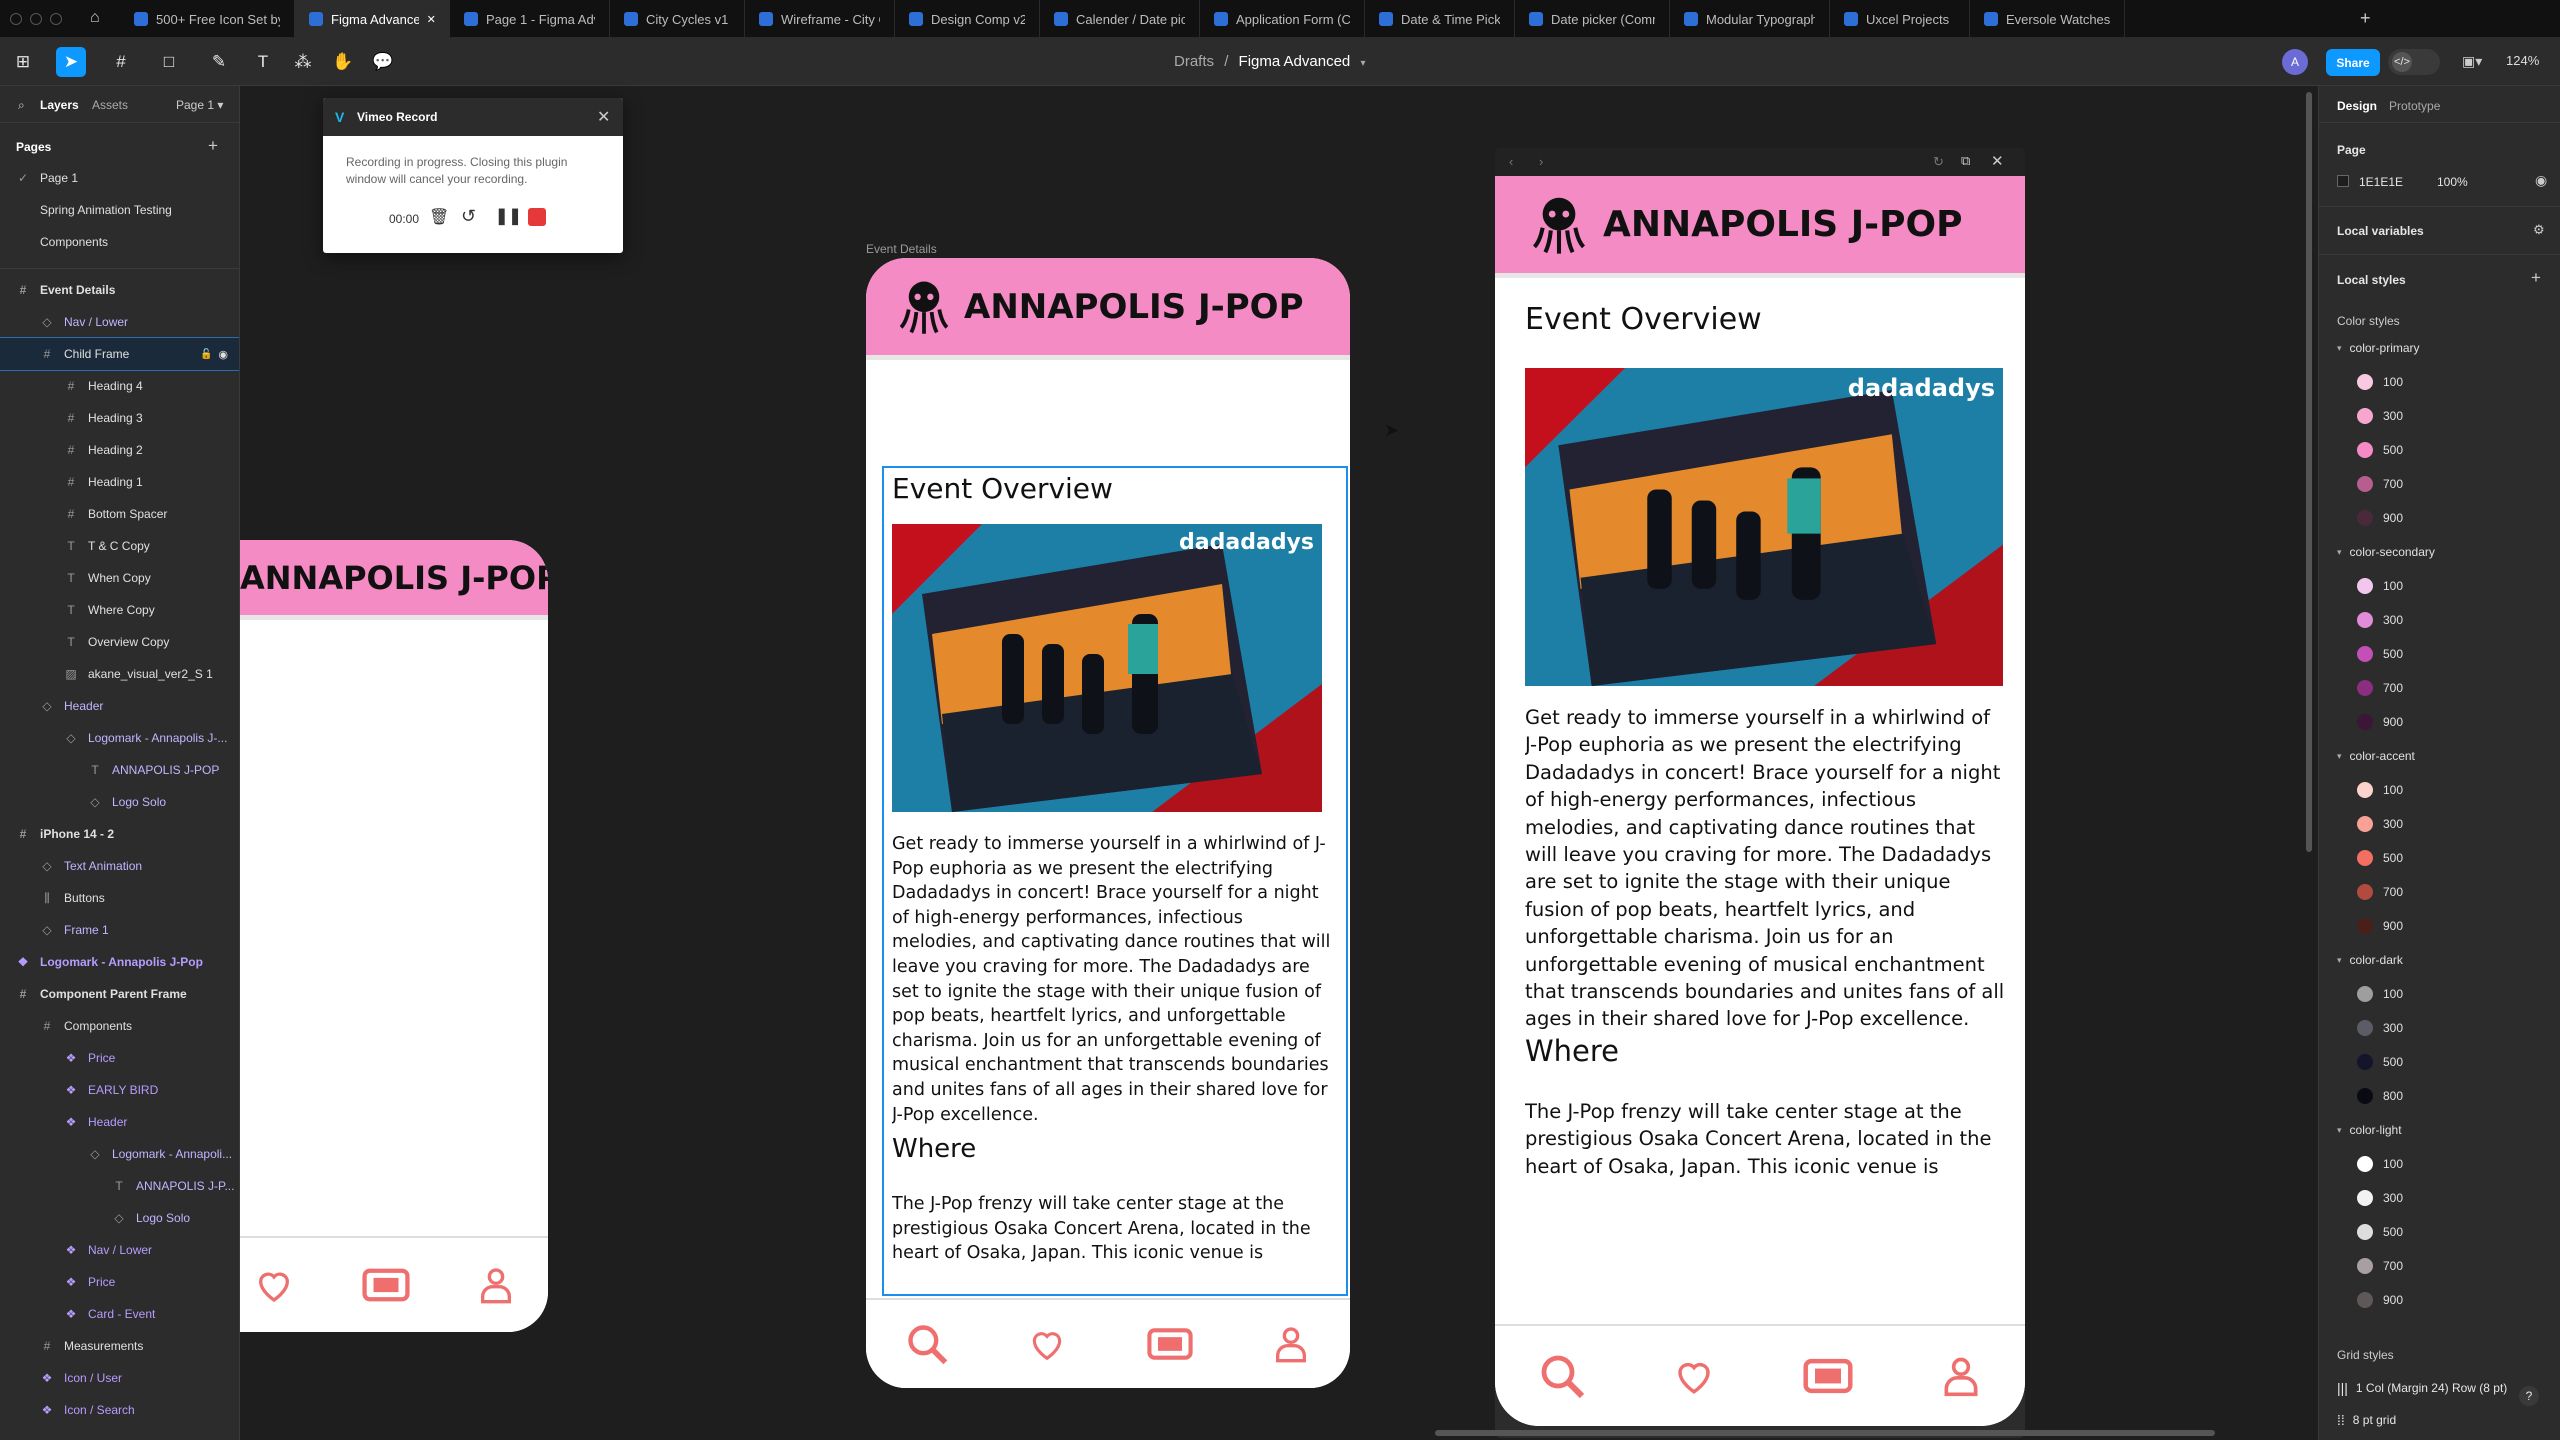 This screenshot has width=2560, height=1440. I want to click on user-icon, so click(1961, 1376).